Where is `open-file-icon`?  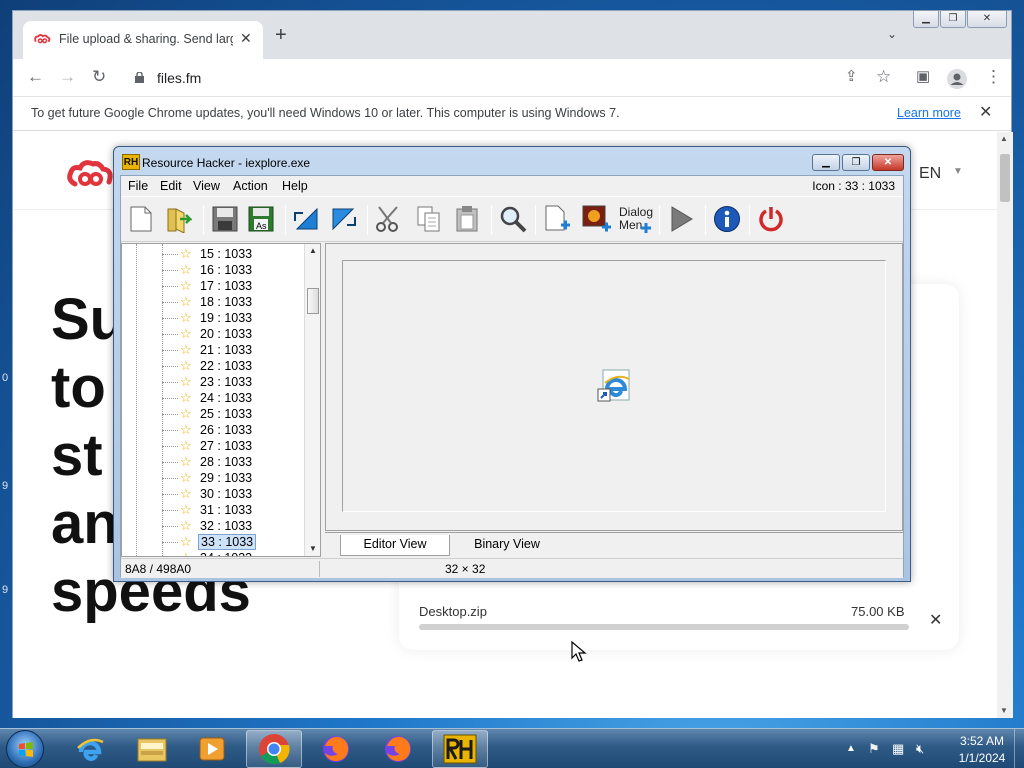
open-file-icon is located at coordinates (179, 219).